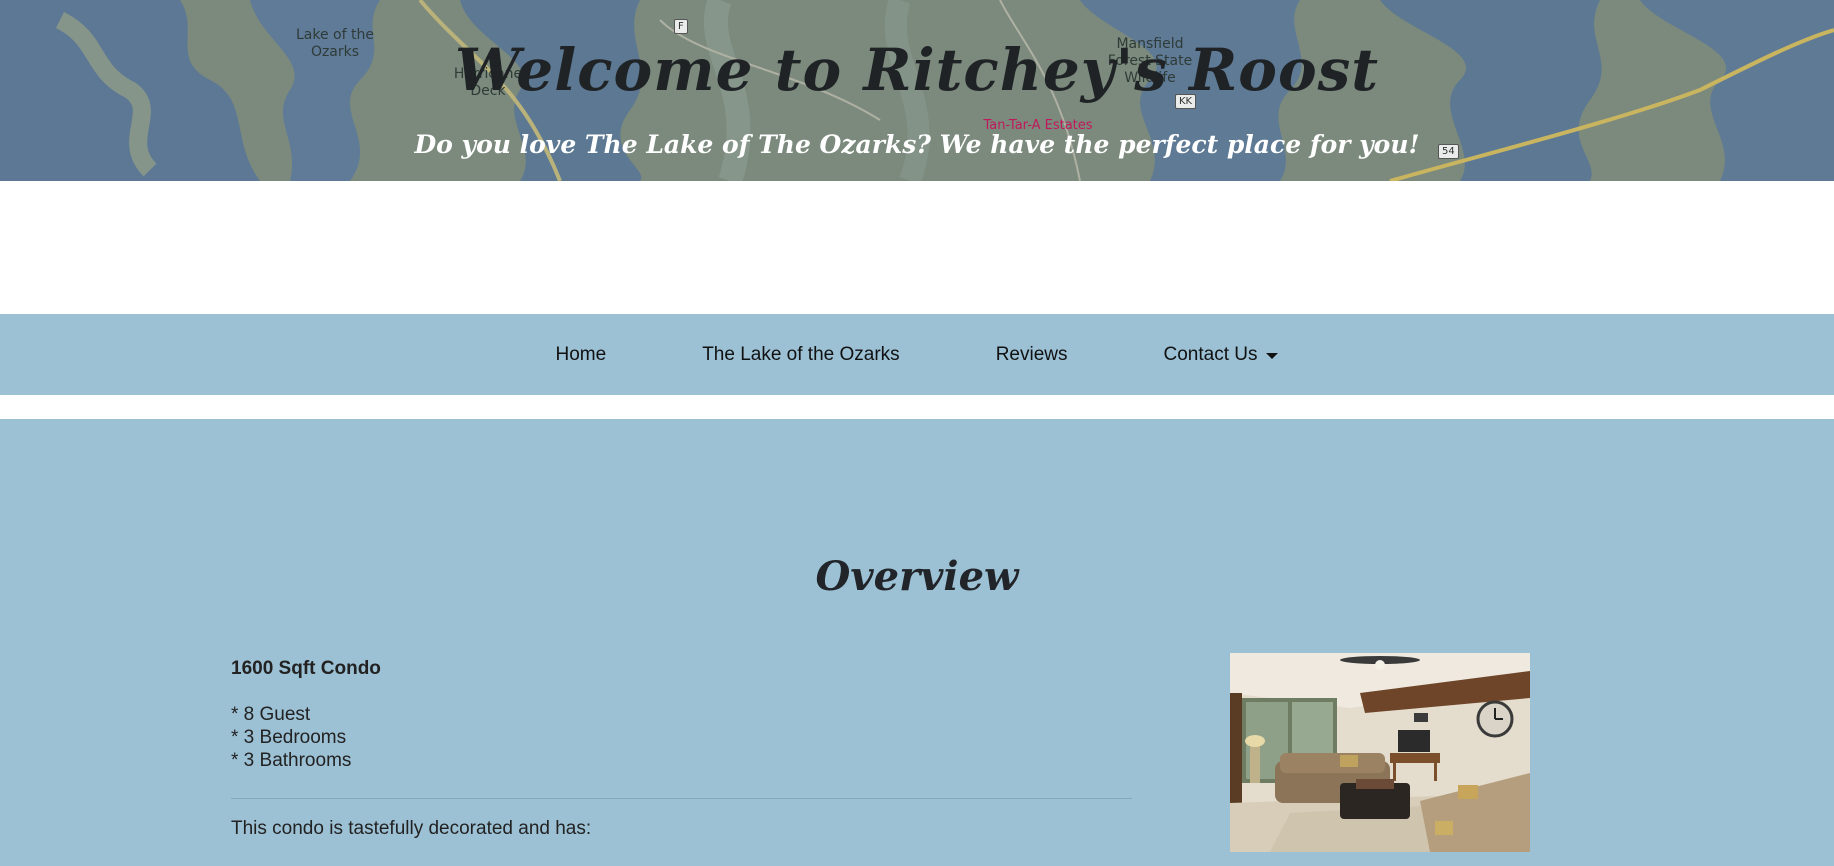 This screenshot has height=866, width=1834. I want to click on nav-home: Home, so click(581, 355).